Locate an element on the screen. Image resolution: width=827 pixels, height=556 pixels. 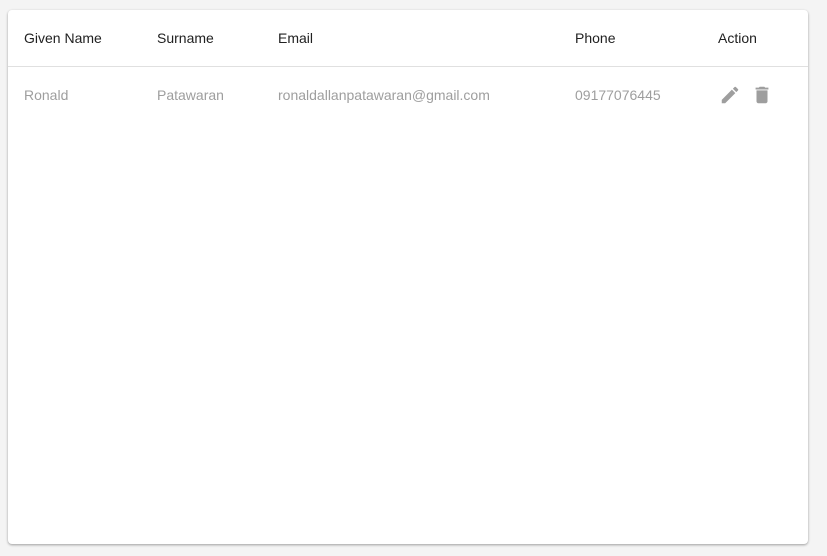
edit-button is located at coordinates (730, 95).